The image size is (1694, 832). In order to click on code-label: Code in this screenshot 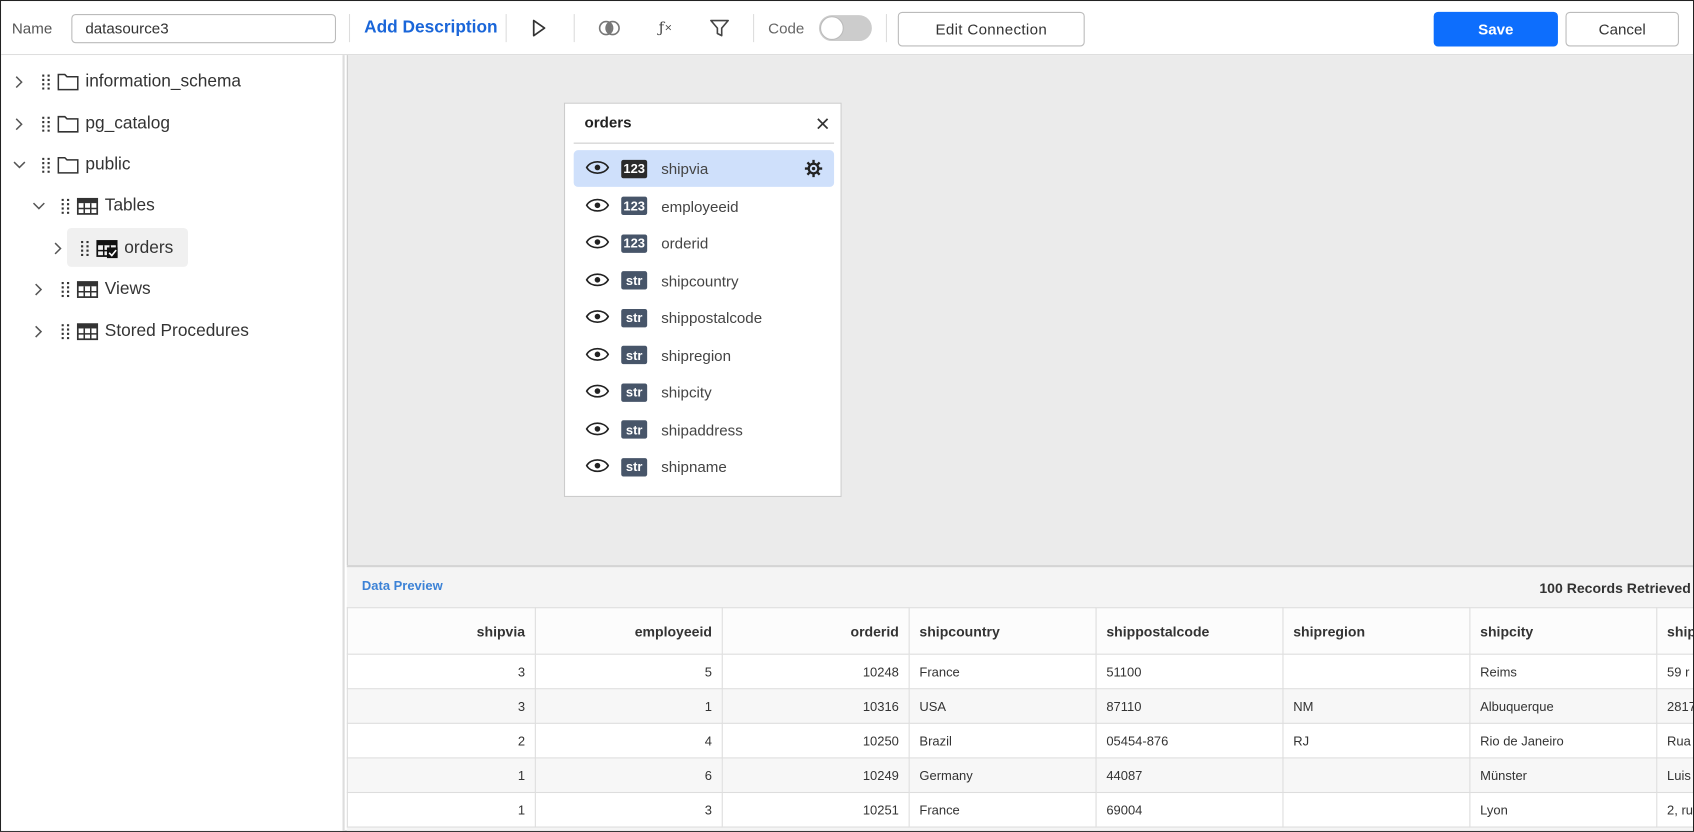, I will do `click(786, 28)`.